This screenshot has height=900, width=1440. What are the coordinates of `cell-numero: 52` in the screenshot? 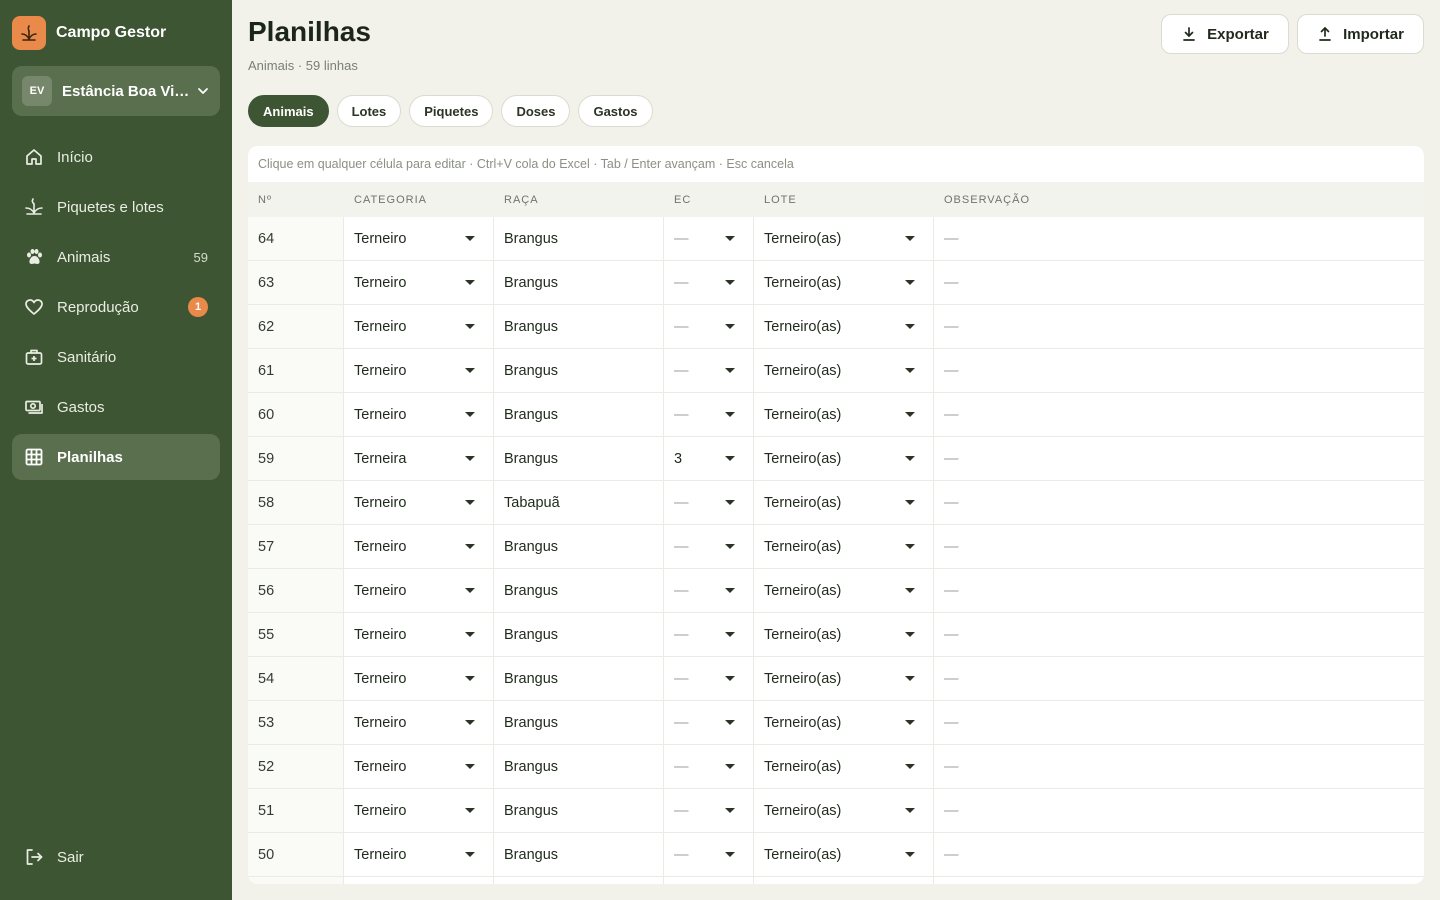 It's located at (296, 766).